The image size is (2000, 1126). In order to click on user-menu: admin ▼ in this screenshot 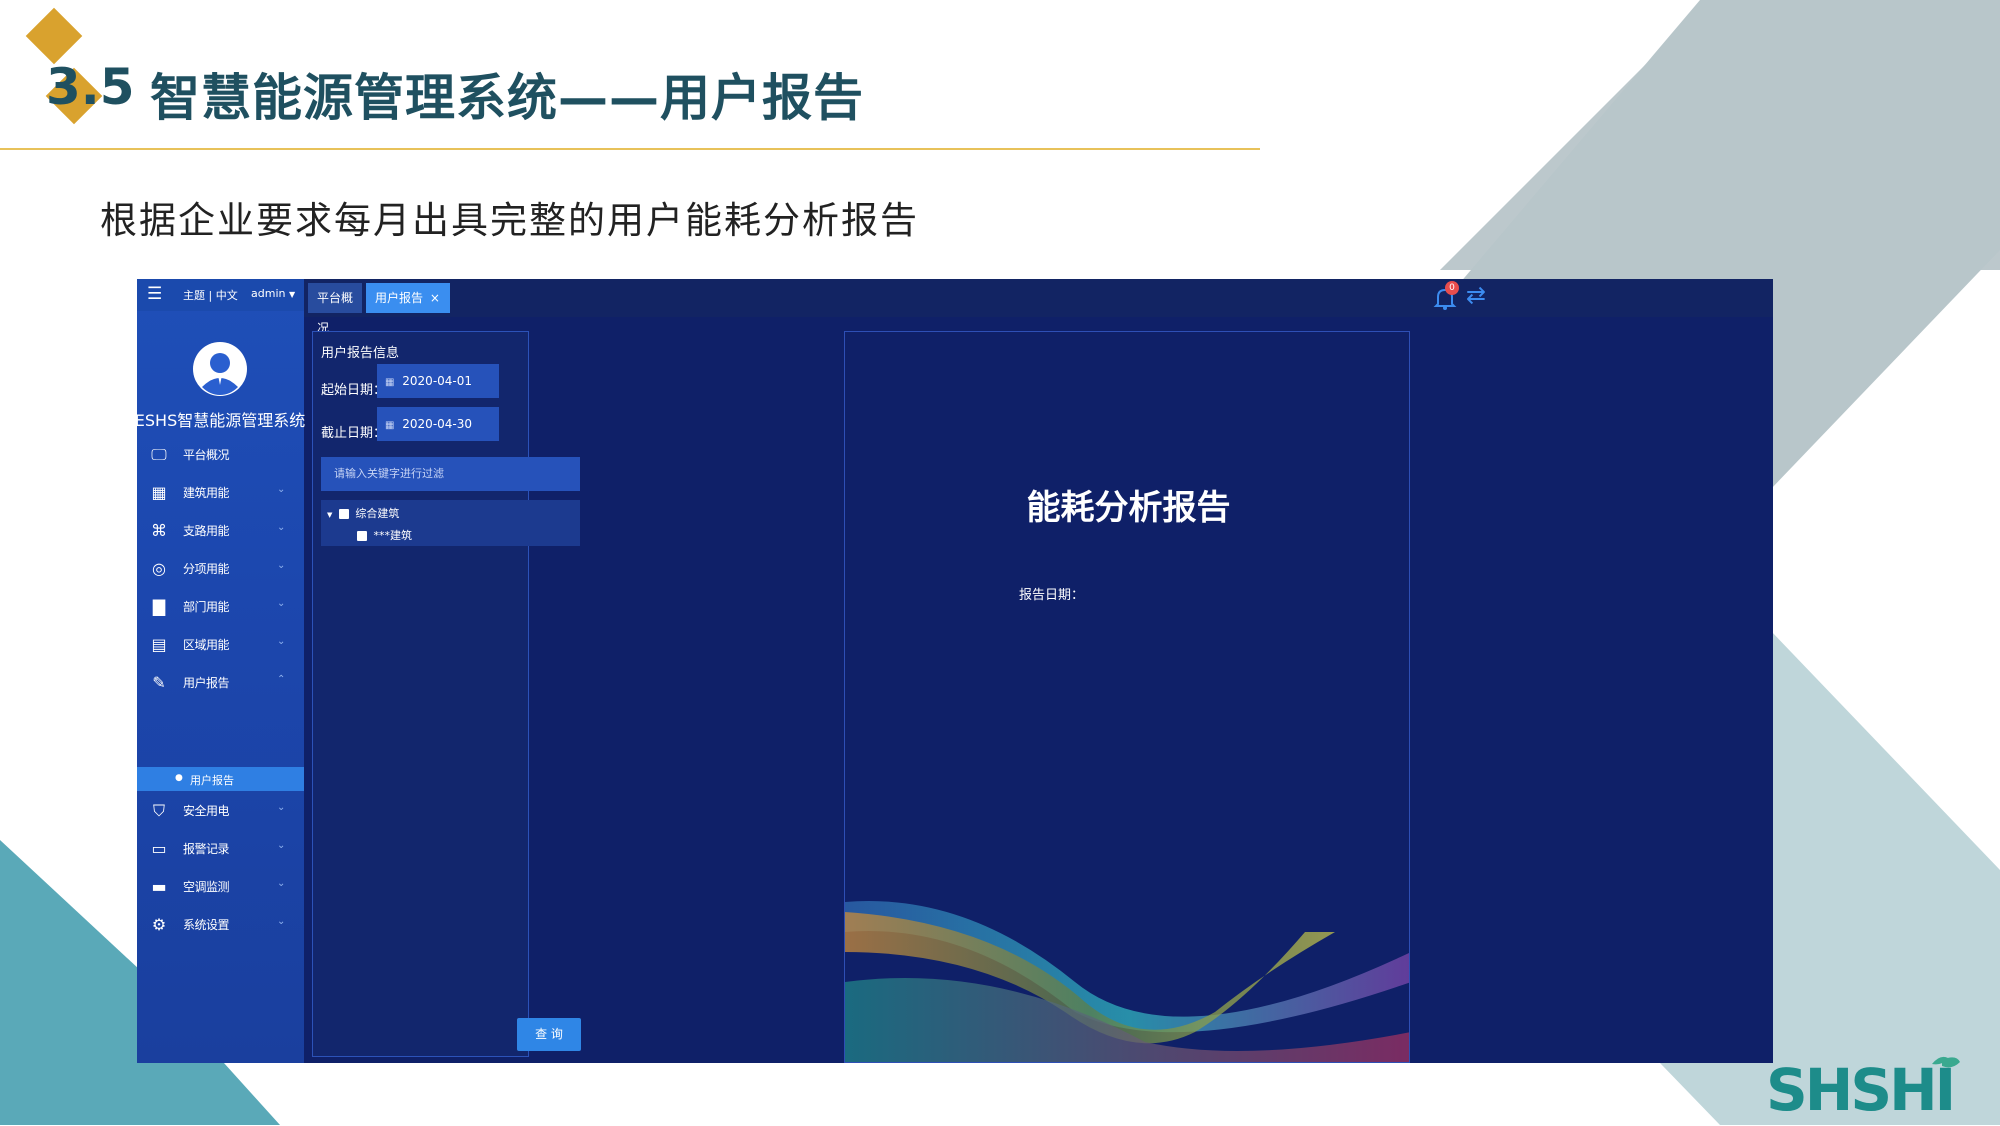, I will do `click(273, 293)`.